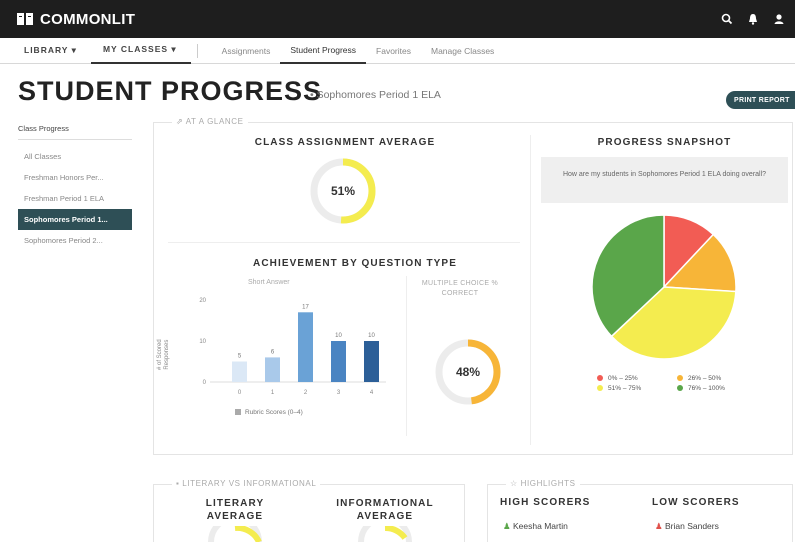 Image resolution: width=795 pixels, height=542 pixels. I want to click on x-tick-label: 0, so click(240, 393).